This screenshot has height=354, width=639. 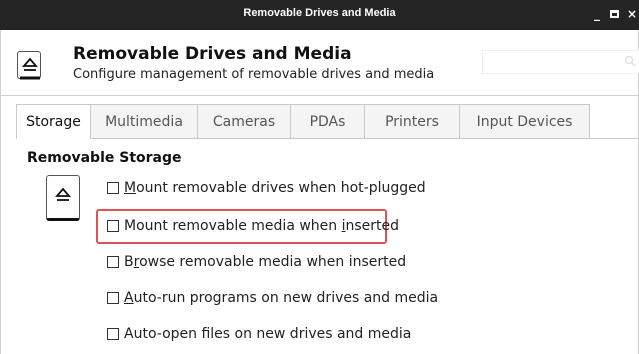 I want to click on maximize-button, so click(x=614, y=14).